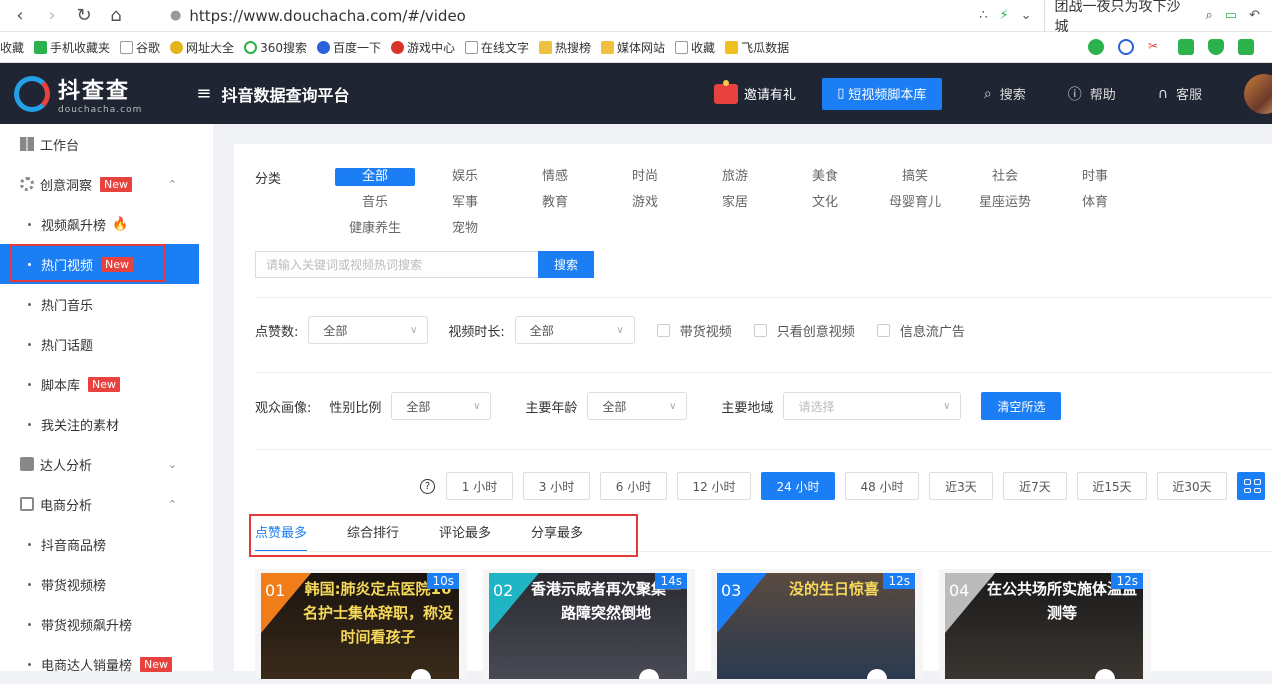 The width and height of the screenshot is (1272, 684). I want to click on search-button: 搜索, so click(566, 264).